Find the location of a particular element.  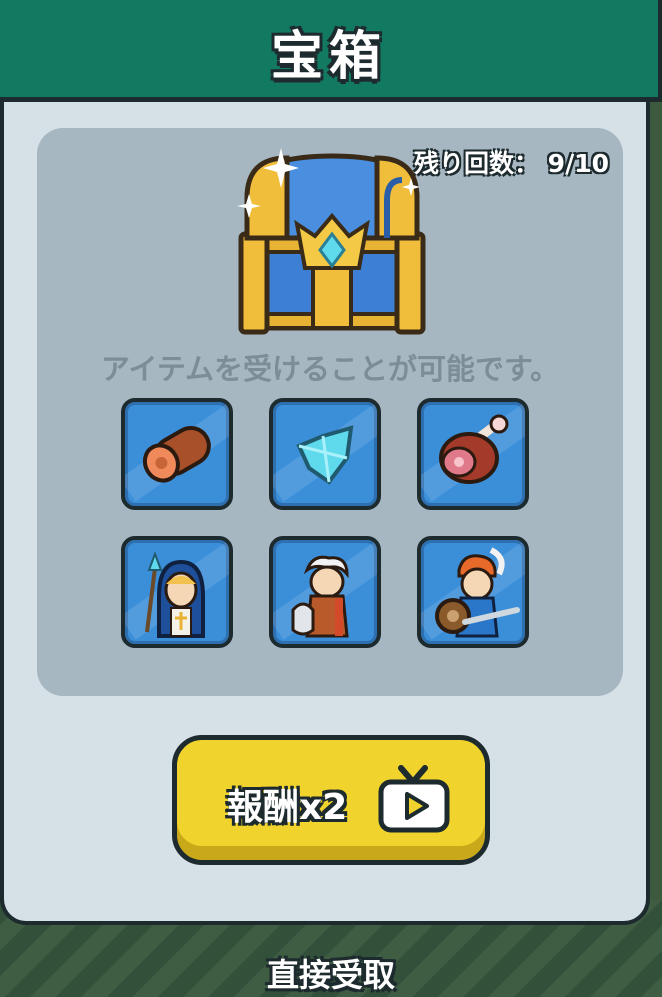

priestess-hero-icon is located at coordinates (175, 594).